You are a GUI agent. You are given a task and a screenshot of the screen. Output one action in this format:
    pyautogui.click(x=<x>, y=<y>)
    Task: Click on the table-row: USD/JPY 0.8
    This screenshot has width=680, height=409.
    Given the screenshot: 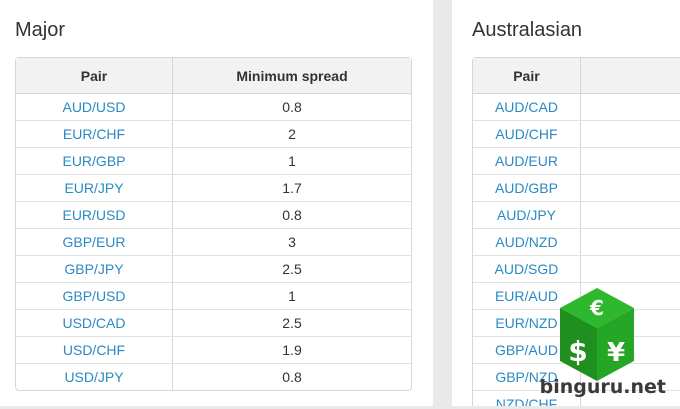 What is the action you would take?
    pyautogui.click(x=213, y=376)
    